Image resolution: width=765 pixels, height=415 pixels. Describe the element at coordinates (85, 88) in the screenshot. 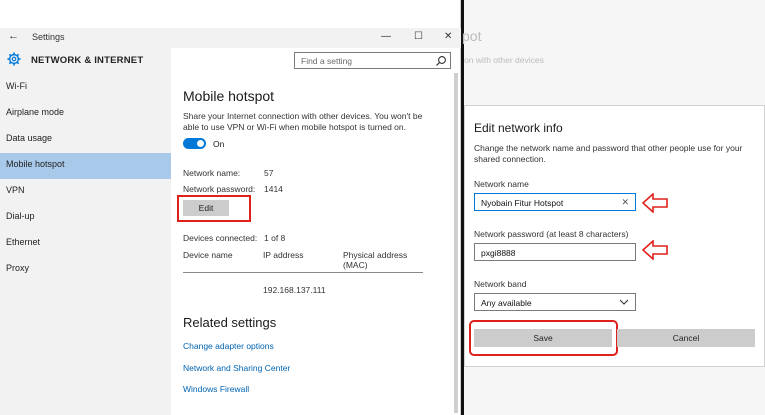

I see `sidebar-item-wifi: Wi-Fi` at that location.